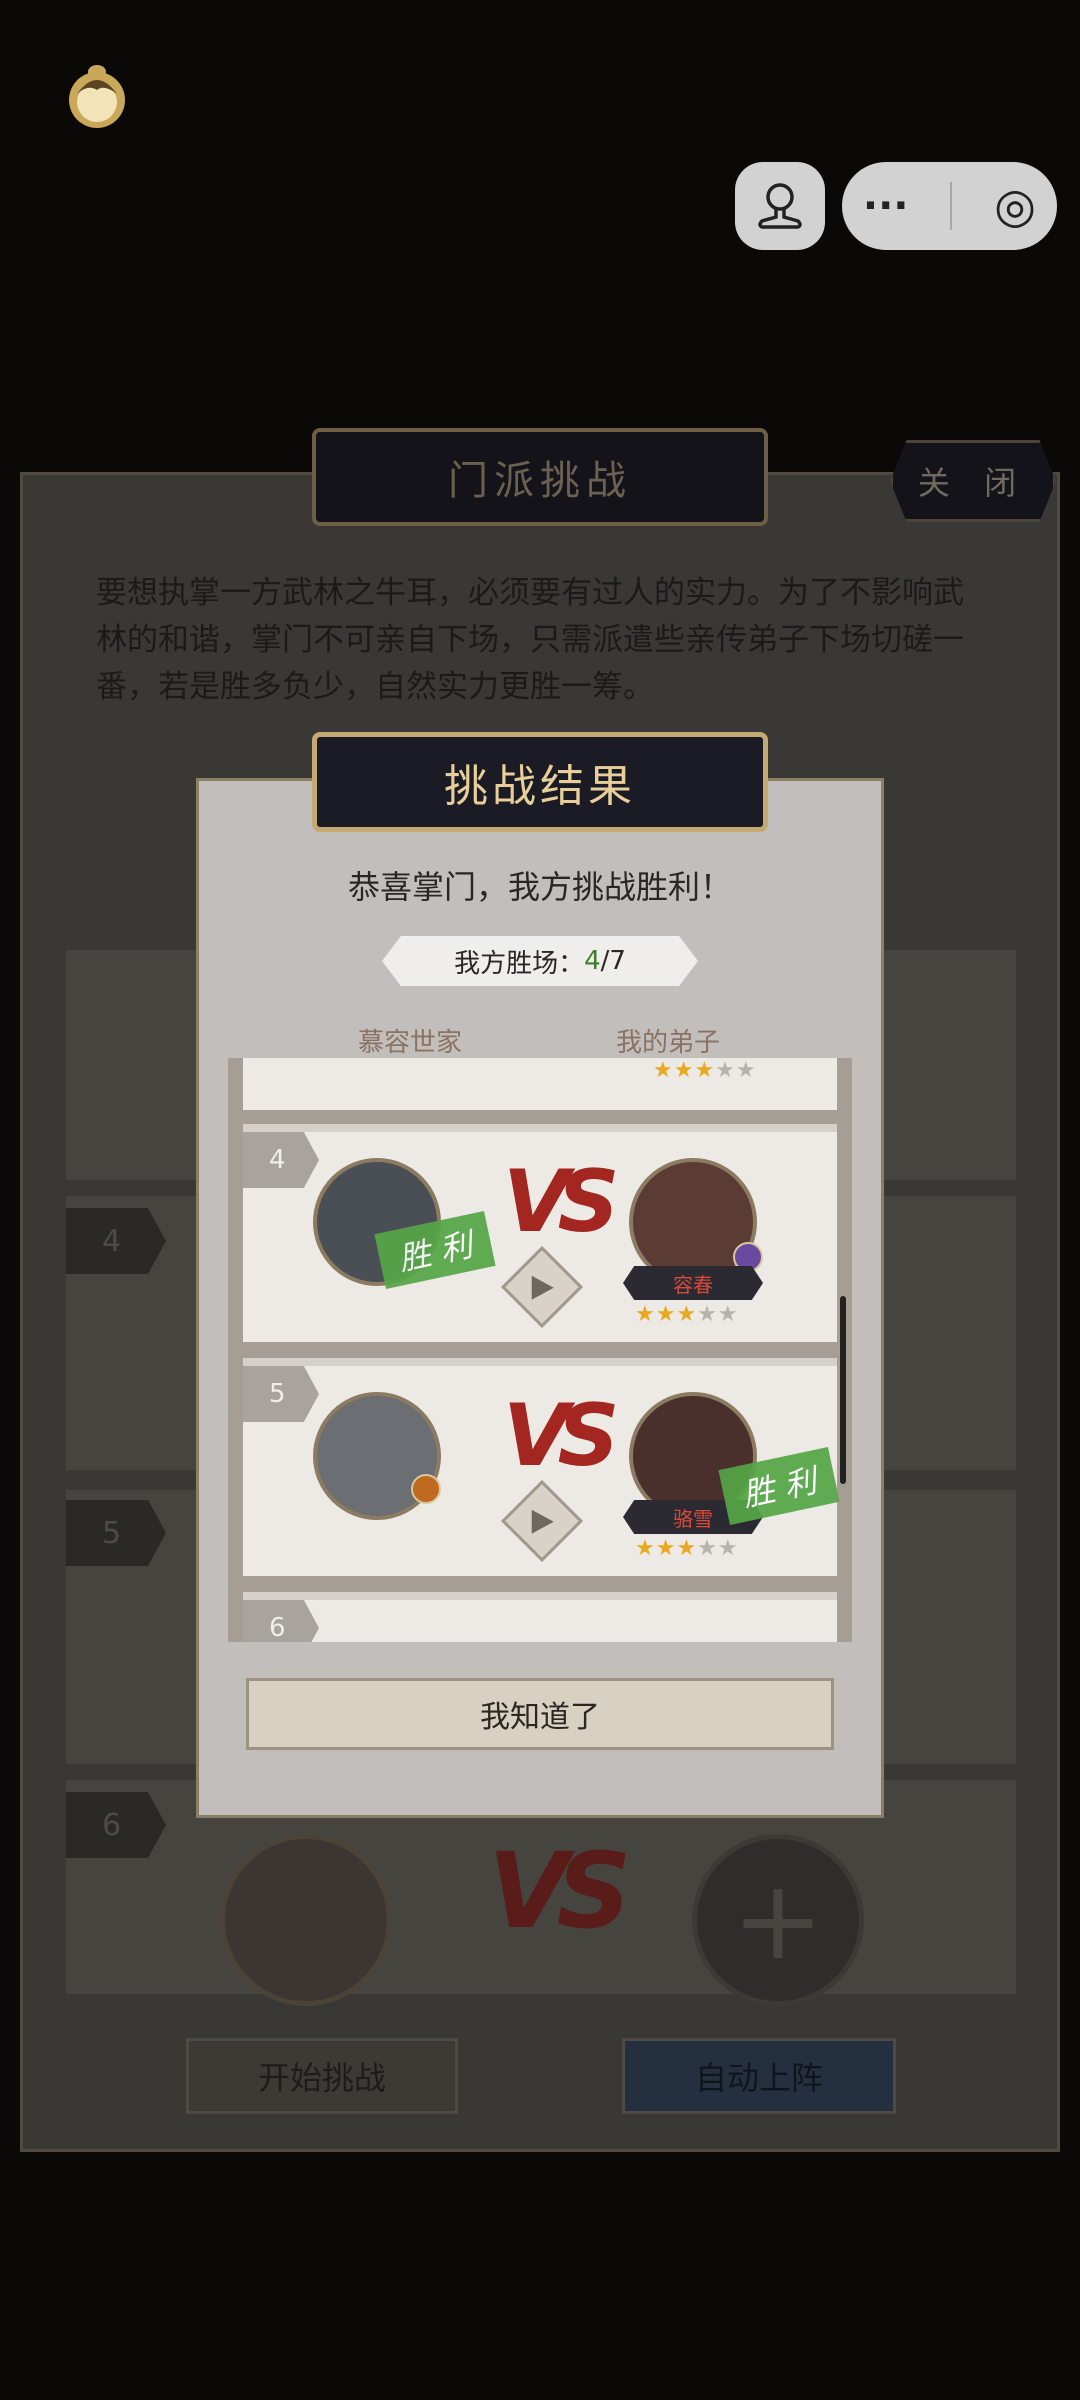 This screenshot has width=1080, height=2400. I want to click on slot-number: 4, so click(116, 1241).